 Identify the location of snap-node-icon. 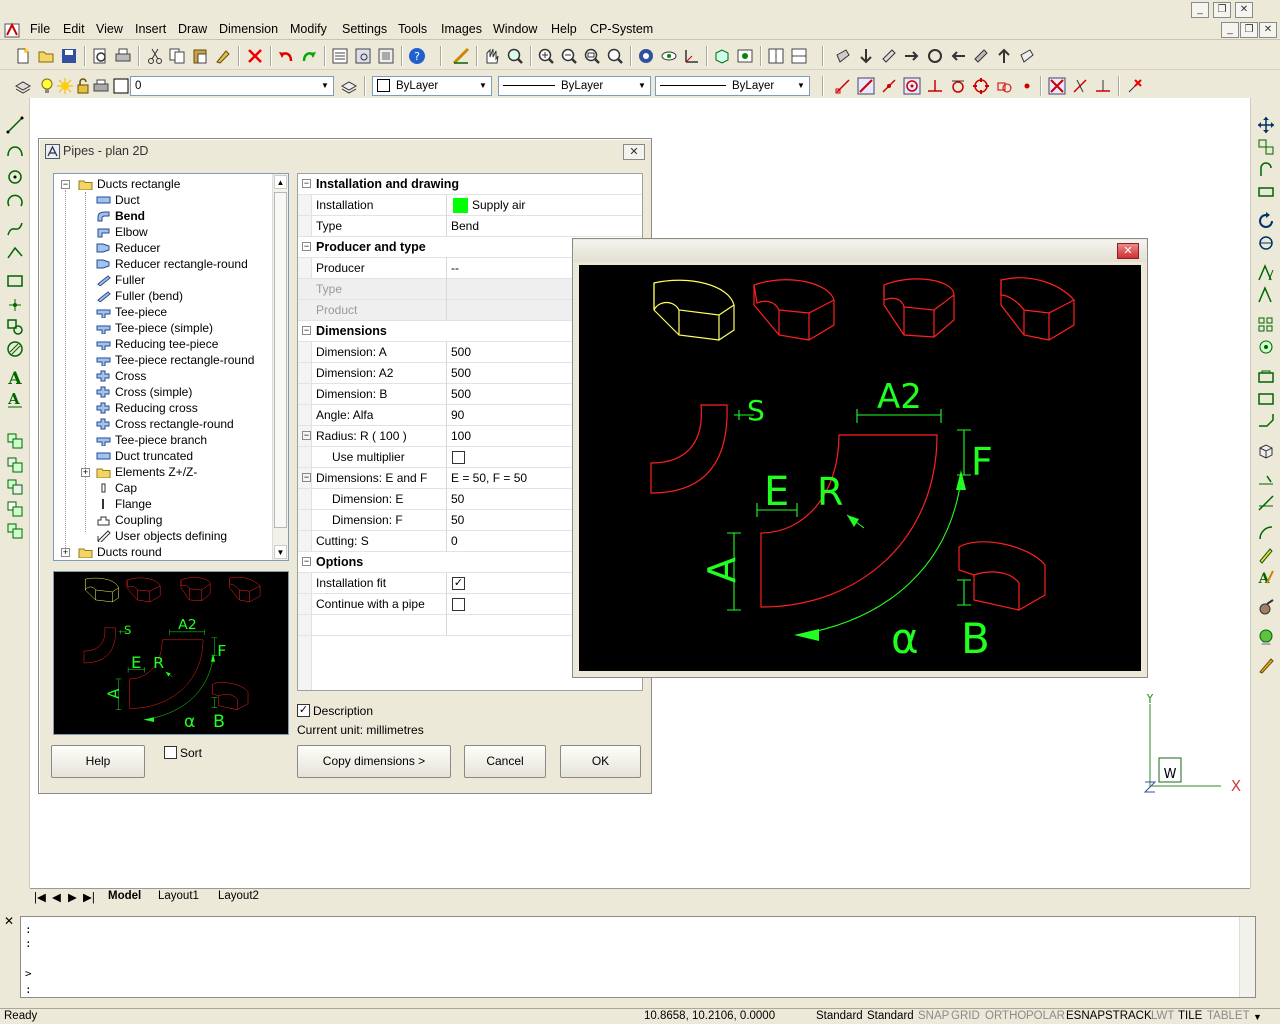
(1027, 86).